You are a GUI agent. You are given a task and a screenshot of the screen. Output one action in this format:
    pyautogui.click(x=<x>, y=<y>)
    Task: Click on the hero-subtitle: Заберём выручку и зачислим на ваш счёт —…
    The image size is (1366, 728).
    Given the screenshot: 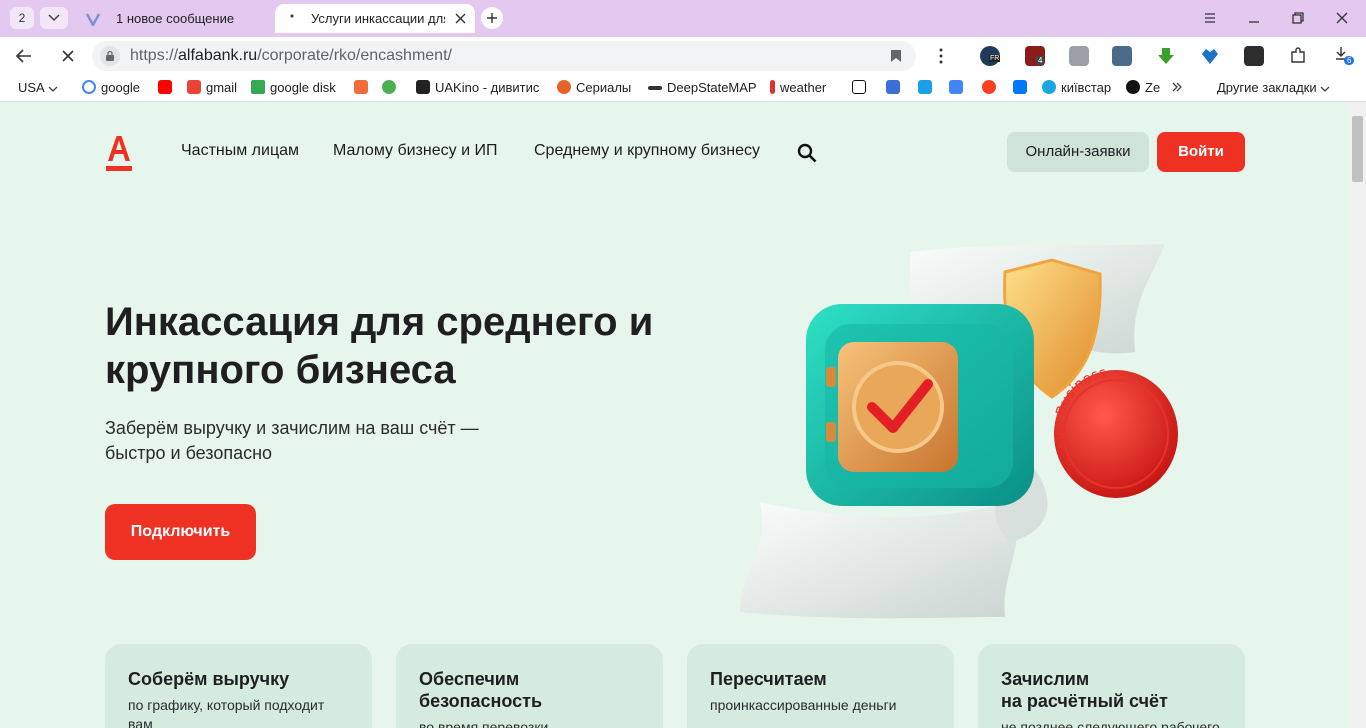 What is the action you would take?
    pyautogui.click(x=292, y=440)
    